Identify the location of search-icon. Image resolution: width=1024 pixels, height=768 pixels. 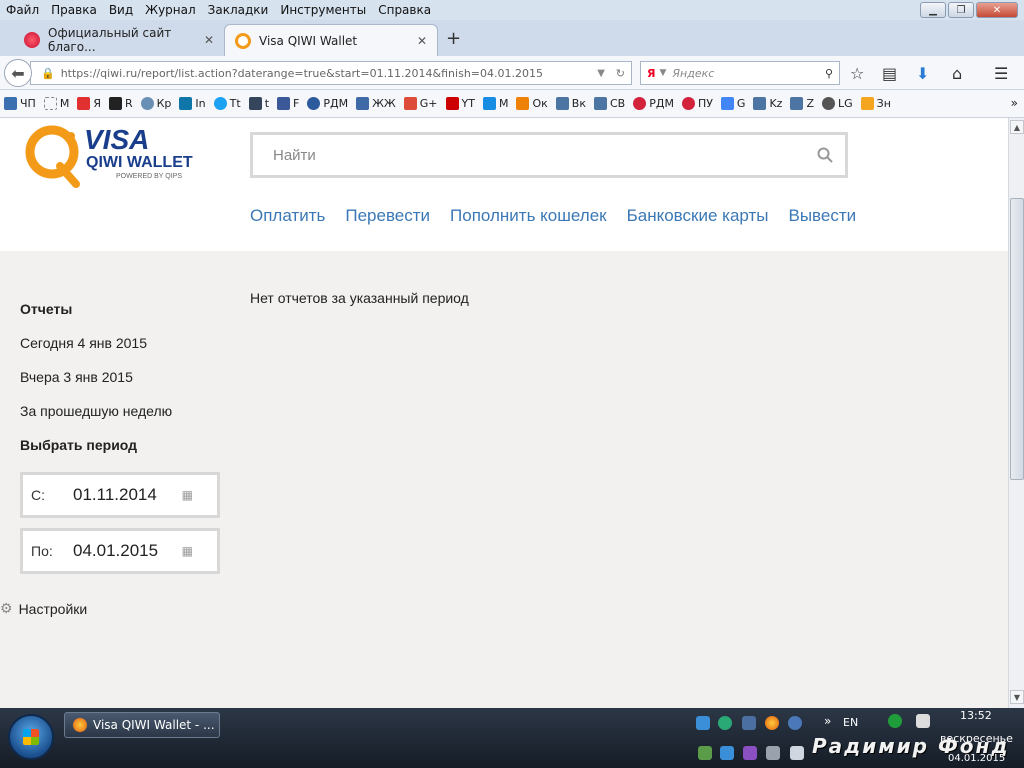
(825, 155).